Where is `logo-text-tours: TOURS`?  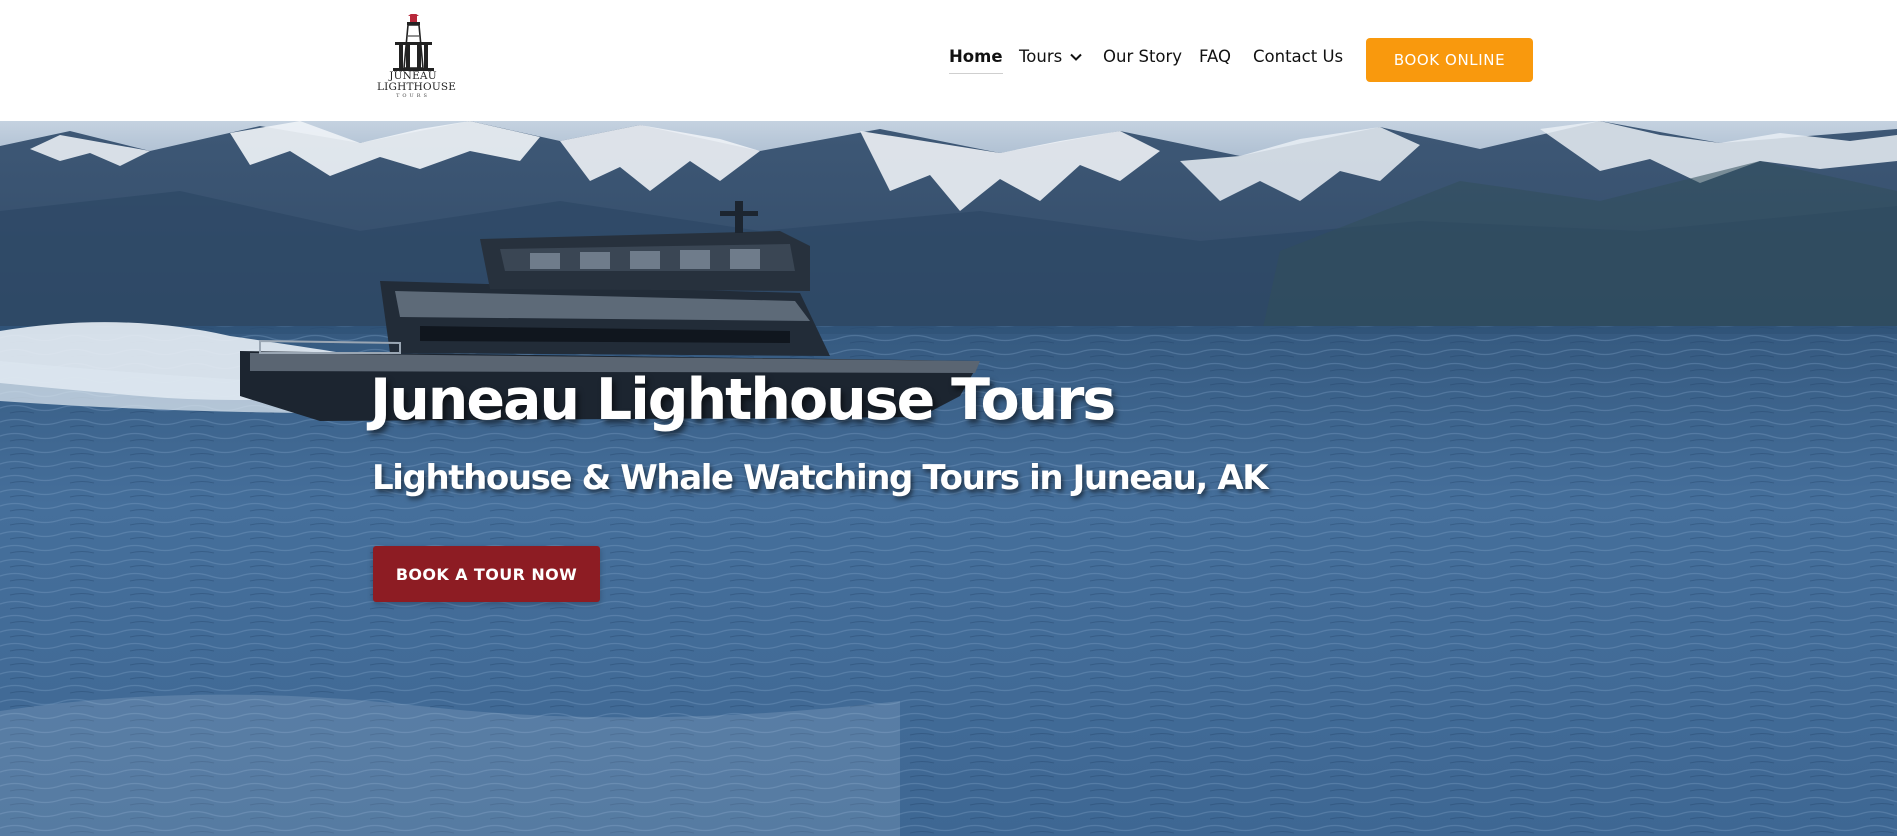 logo-text-tours: TOURS is located at coordinates (413, 96).